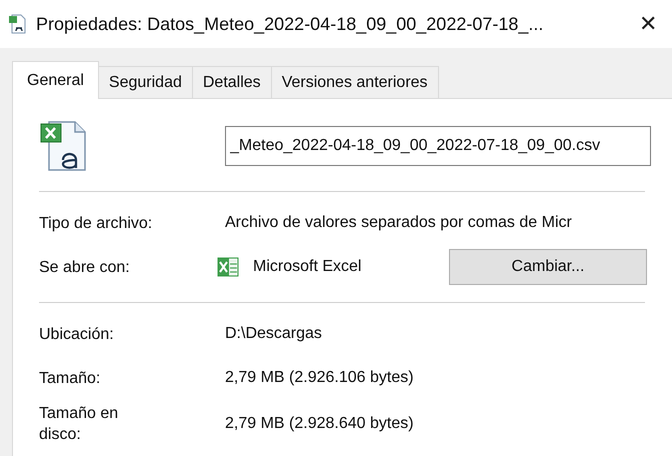 Image resolution: width=672 pixels, height=456 pixels. What do you see at coordinates (77, 334) in the screenshot?
I see `property-label: Ubicación:` at bounding box center [77, 334].